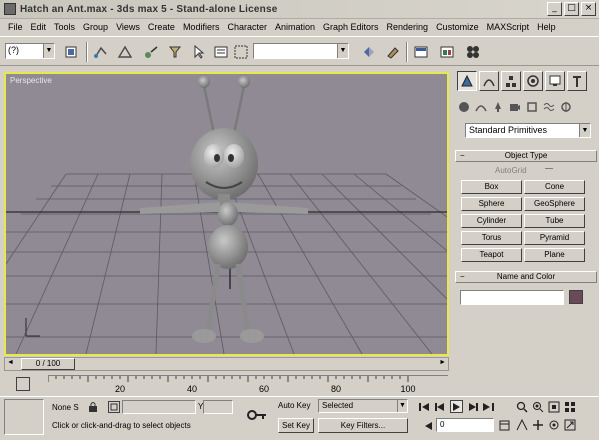  Describe the element at coordinates (554, 425) in the screenshot. I see `arc-rotate-icon` at that location.